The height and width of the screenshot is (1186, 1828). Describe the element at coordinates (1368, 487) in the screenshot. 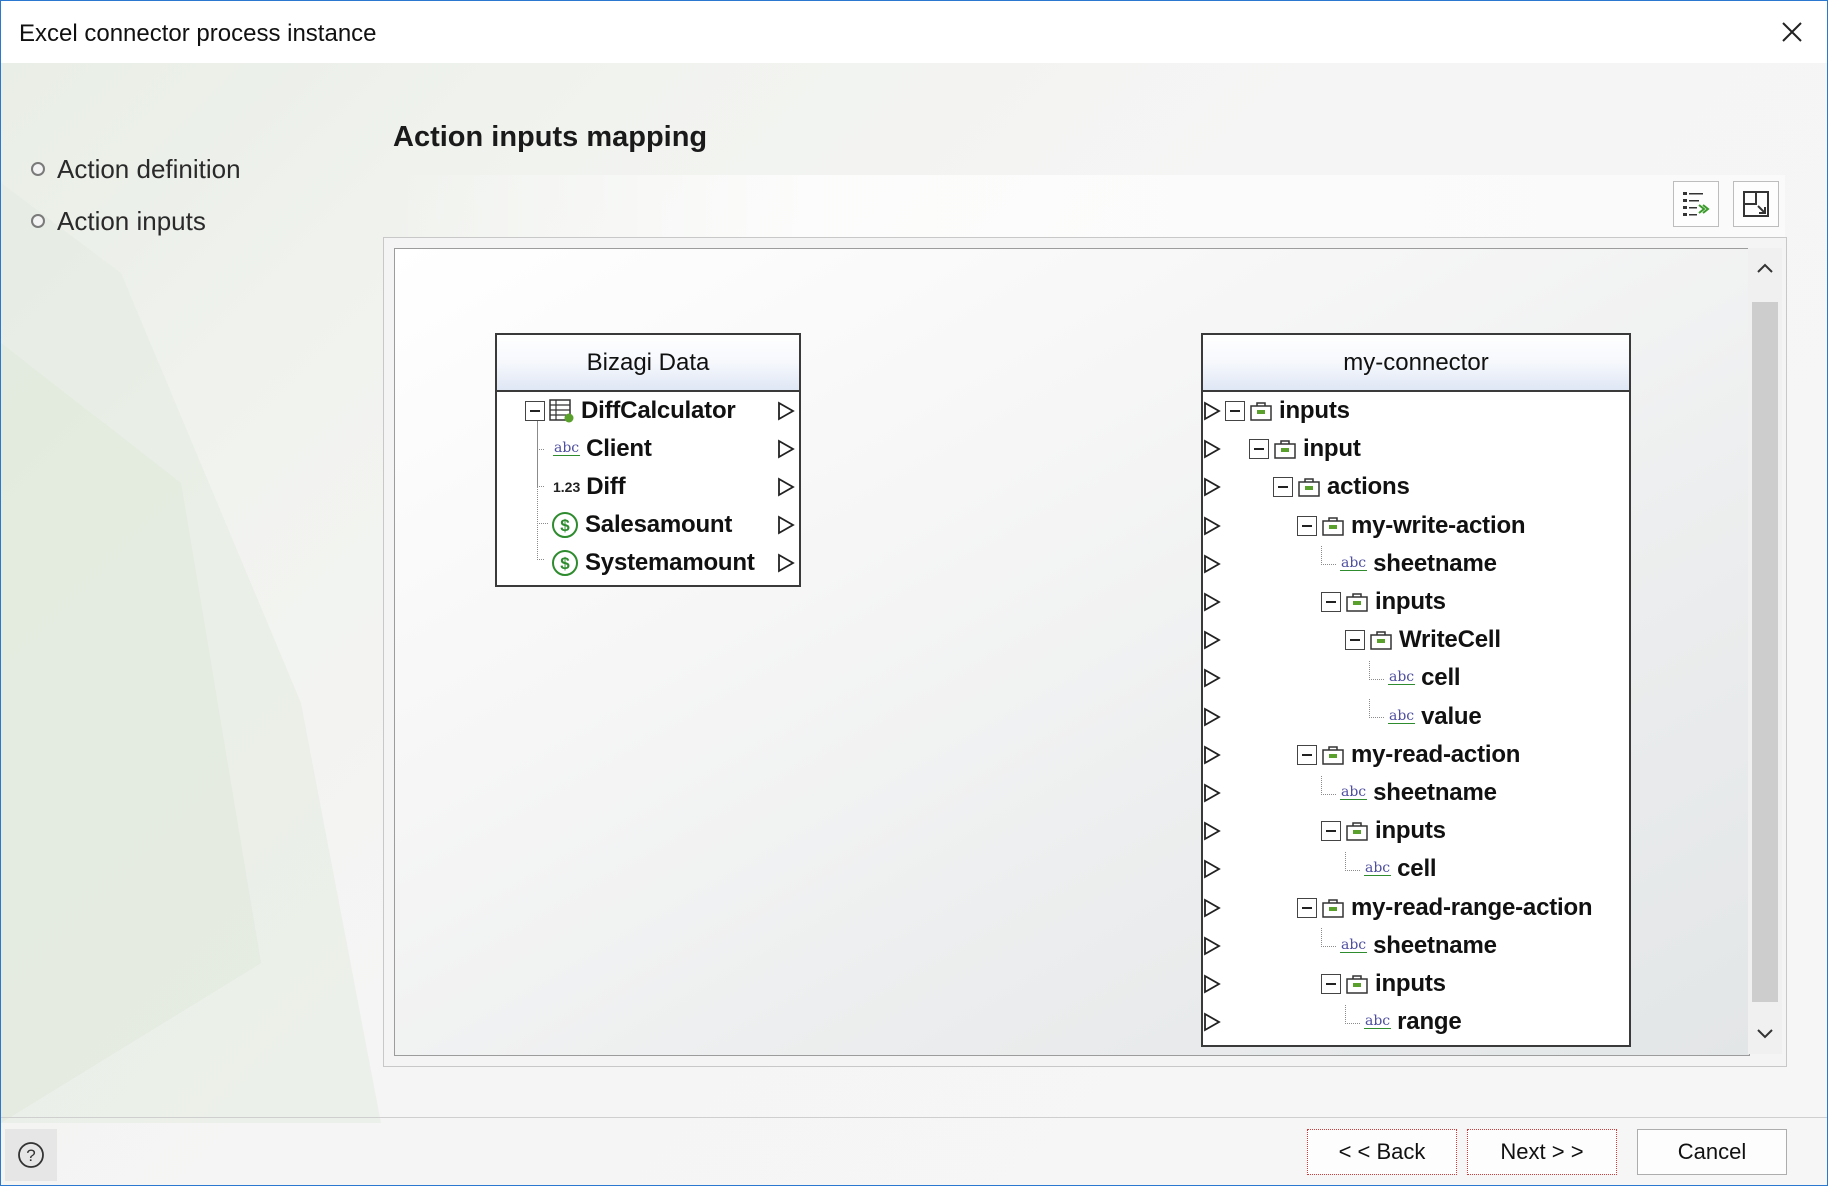

I see `tree-row-label: actions` at that location.